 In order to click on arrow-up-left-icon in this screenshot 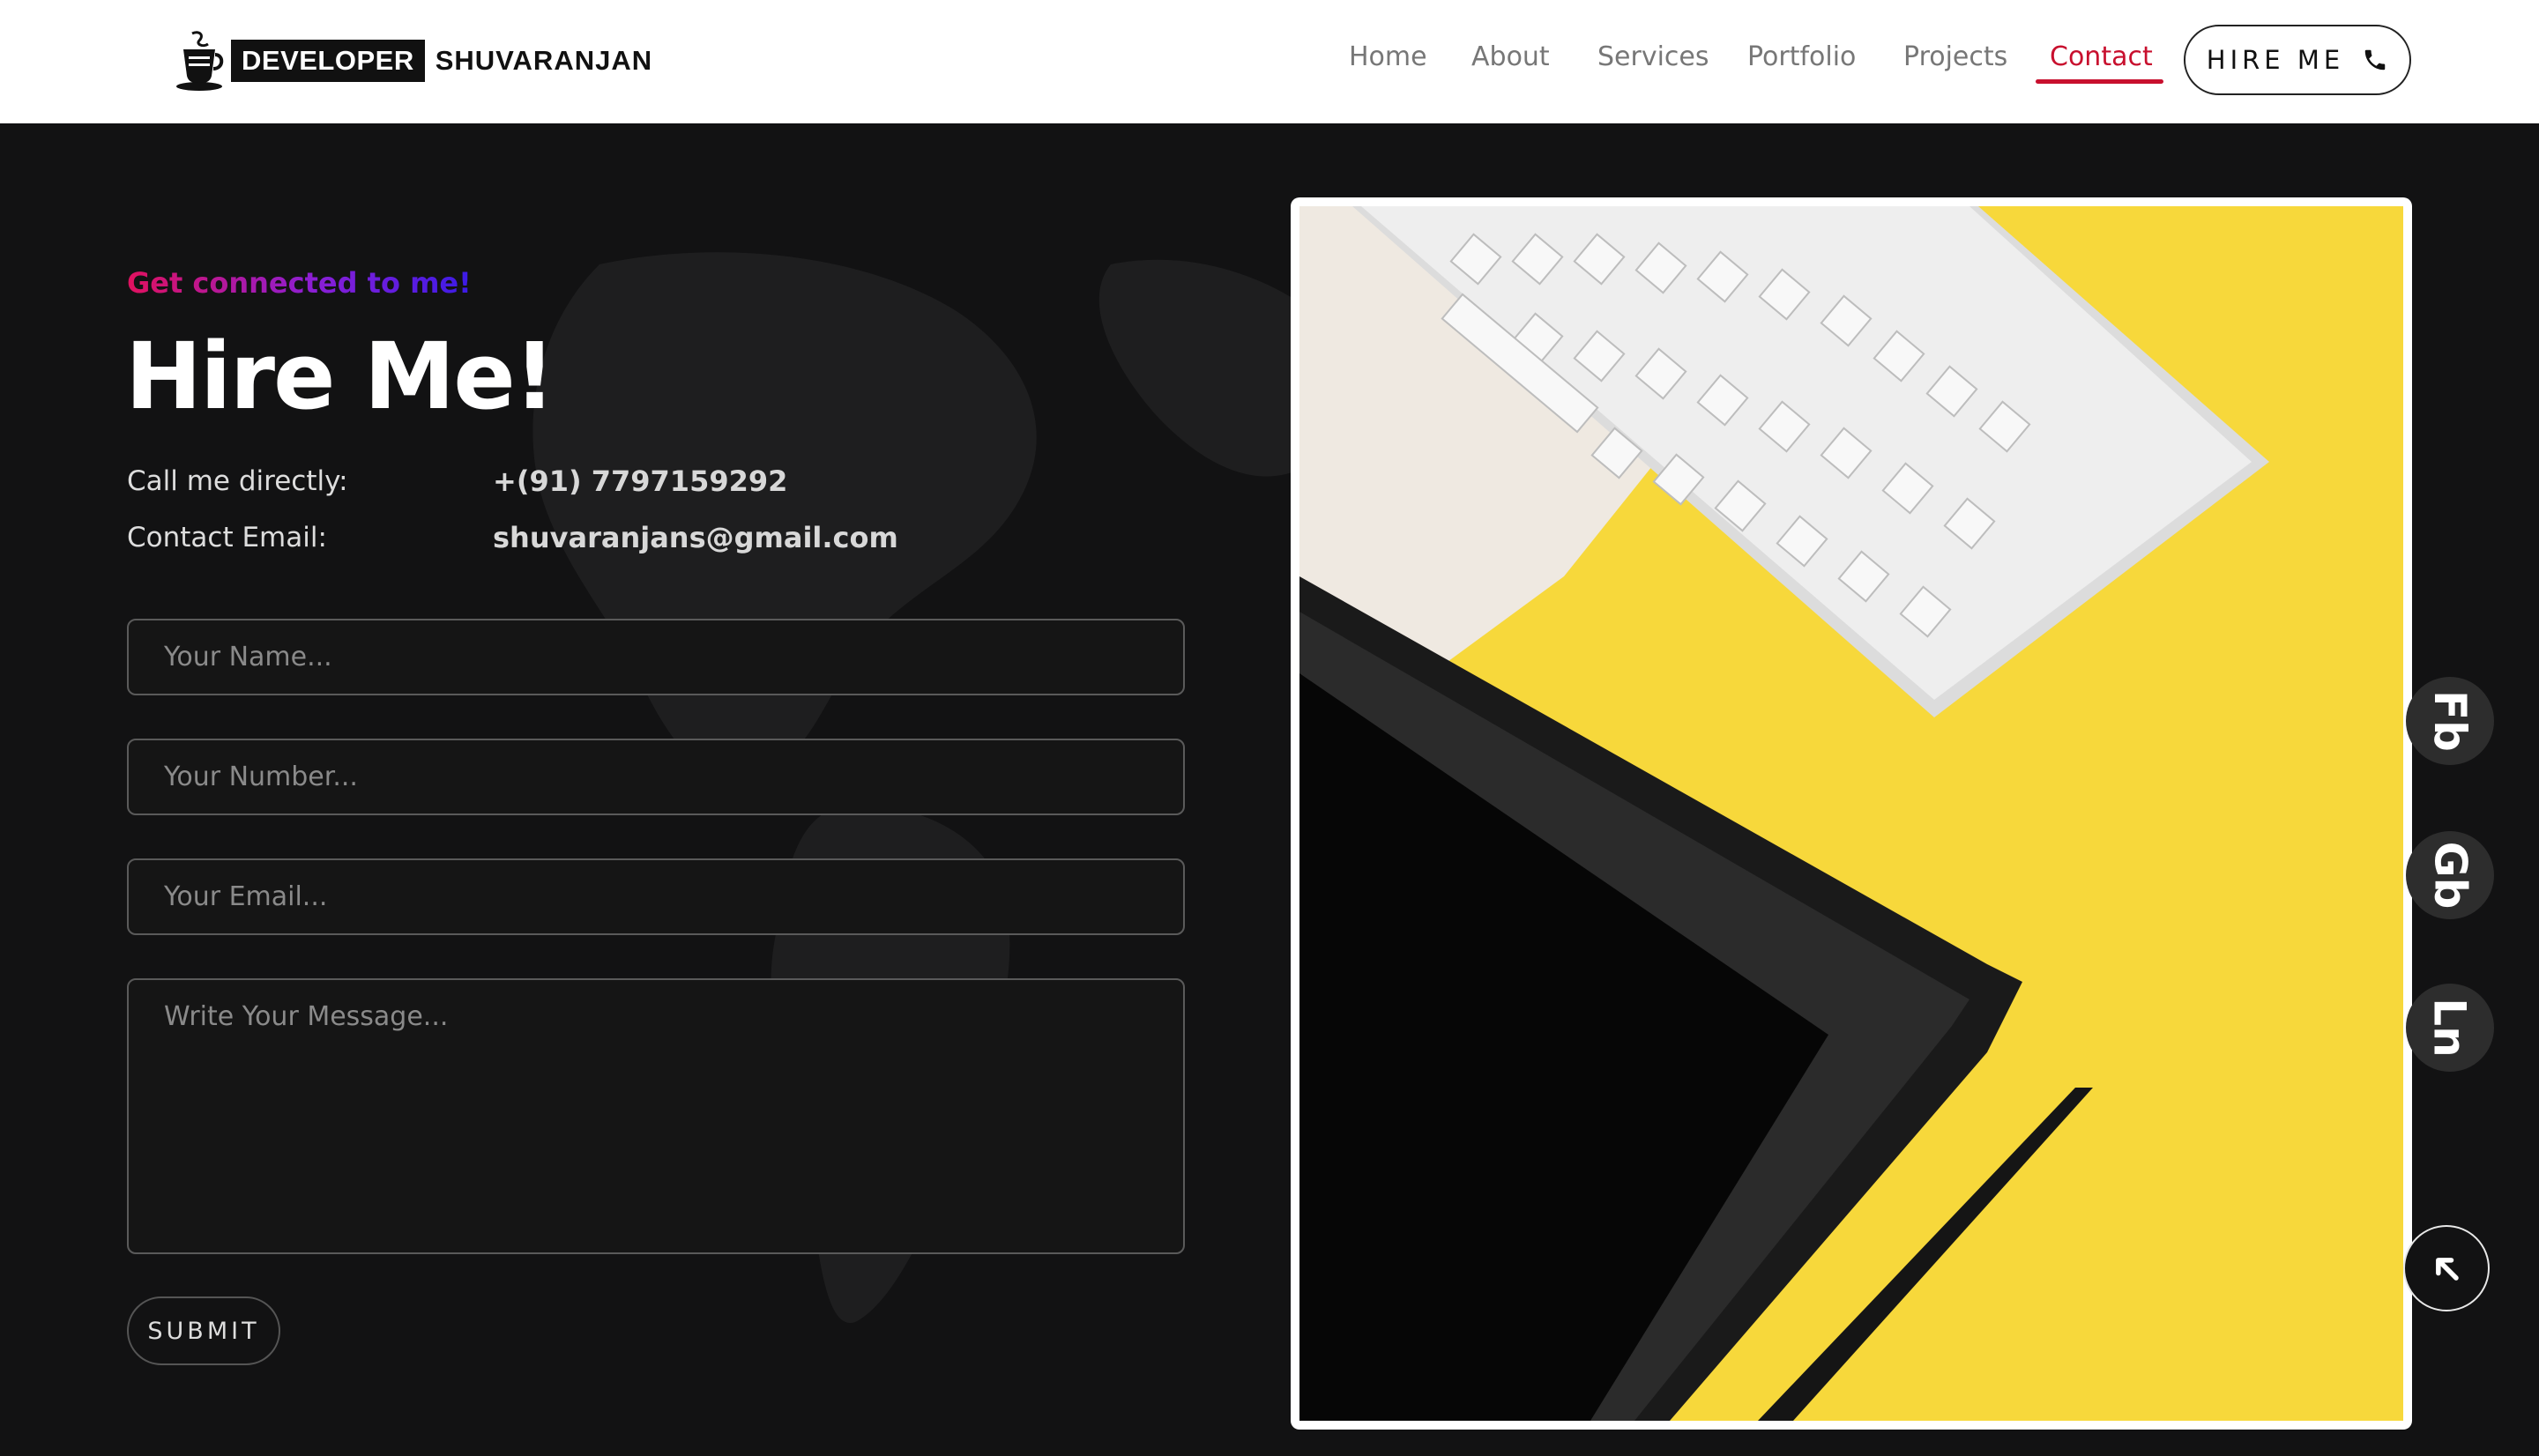, I will do `click(2447, 1269)`.